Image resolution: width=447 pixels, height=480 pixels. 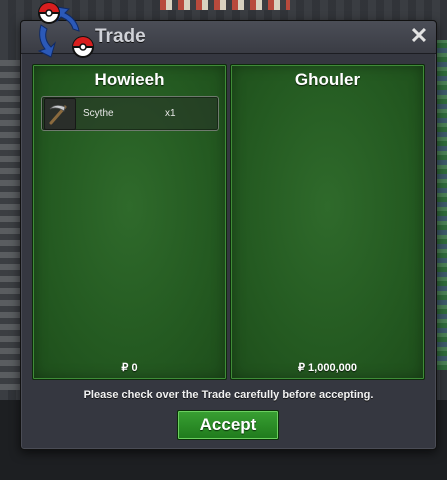 I want to click on scythe-icon, so click(x=60, y=114).